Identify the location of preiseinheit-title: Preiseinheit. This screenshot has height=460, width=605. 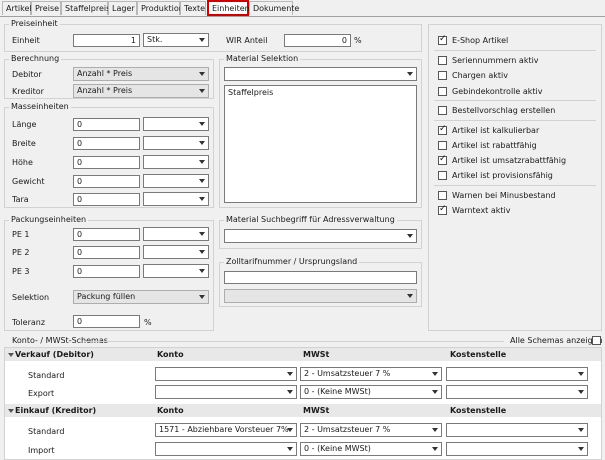
(34, 24).